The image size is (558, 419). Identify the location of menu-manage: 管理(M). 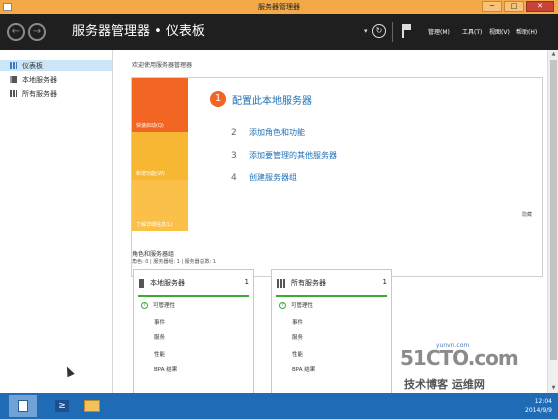
(439, 31).